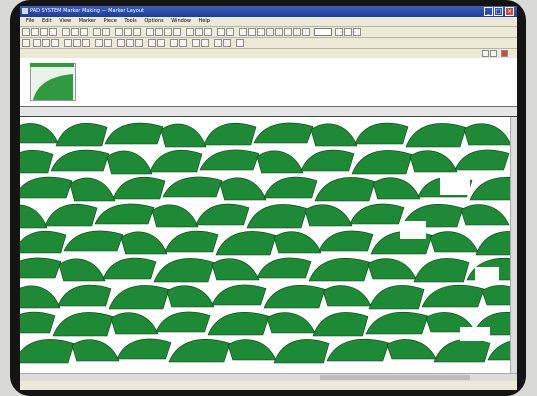 The width and height of the screenshot is (537, 396). Describe the element at coordinates (395, 377) in the screenshot. I see `scrollbar-thumb` at that location.